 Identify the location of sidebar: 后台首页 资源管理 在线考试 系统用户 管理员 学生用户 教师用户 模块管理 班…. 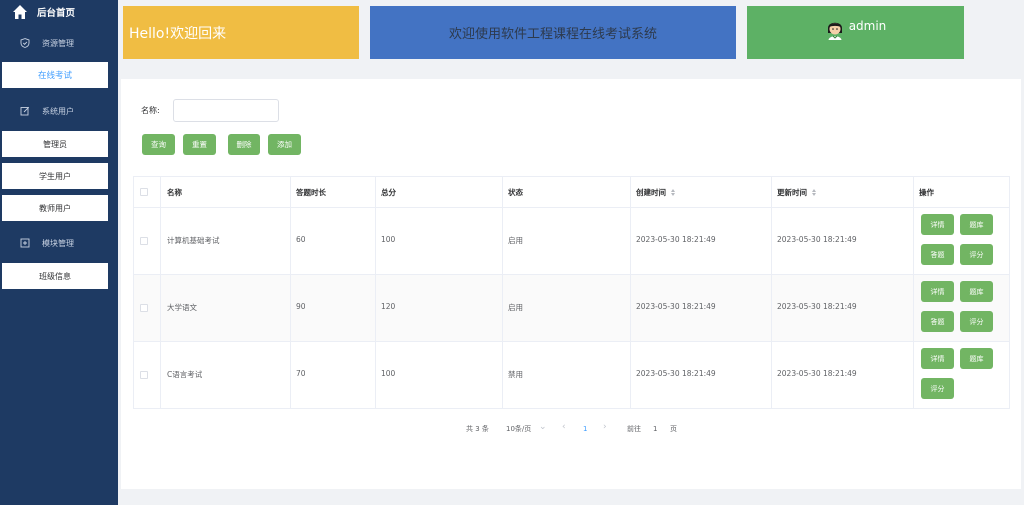
(59, 252).